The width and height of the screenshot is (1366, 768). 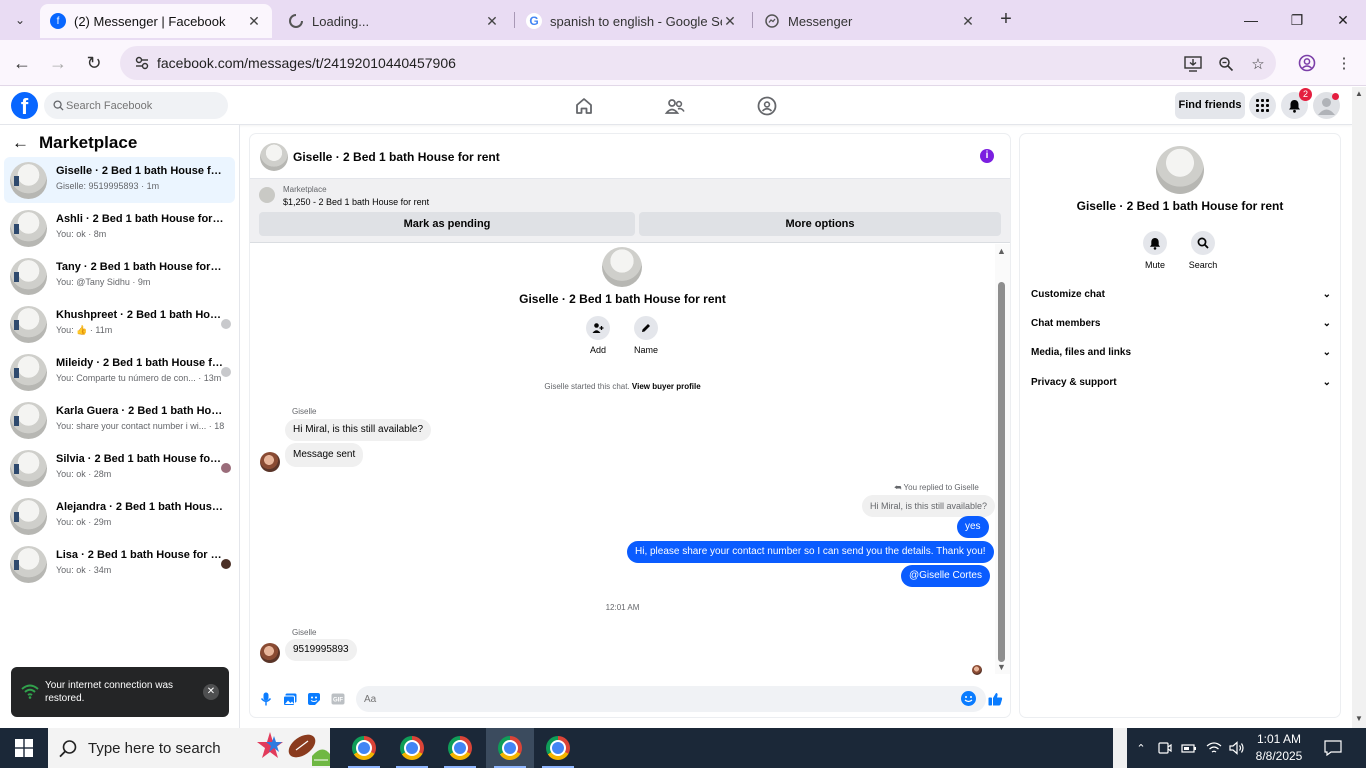 What do you see at coordinates (995, 699) in the screenshot?
I see `thumbs-up-icon` at bounding box center [995, 699].